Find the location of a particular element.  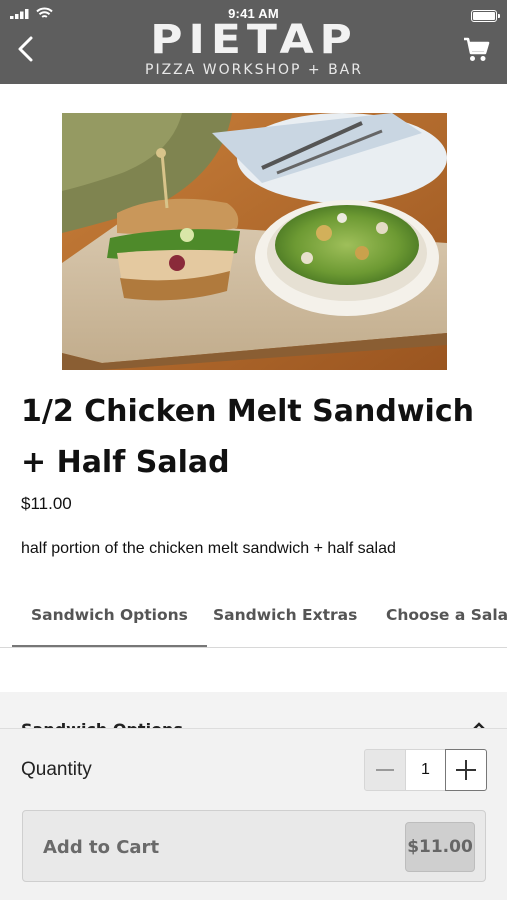

chevron-left-icon is located at coordinates (25, 49).